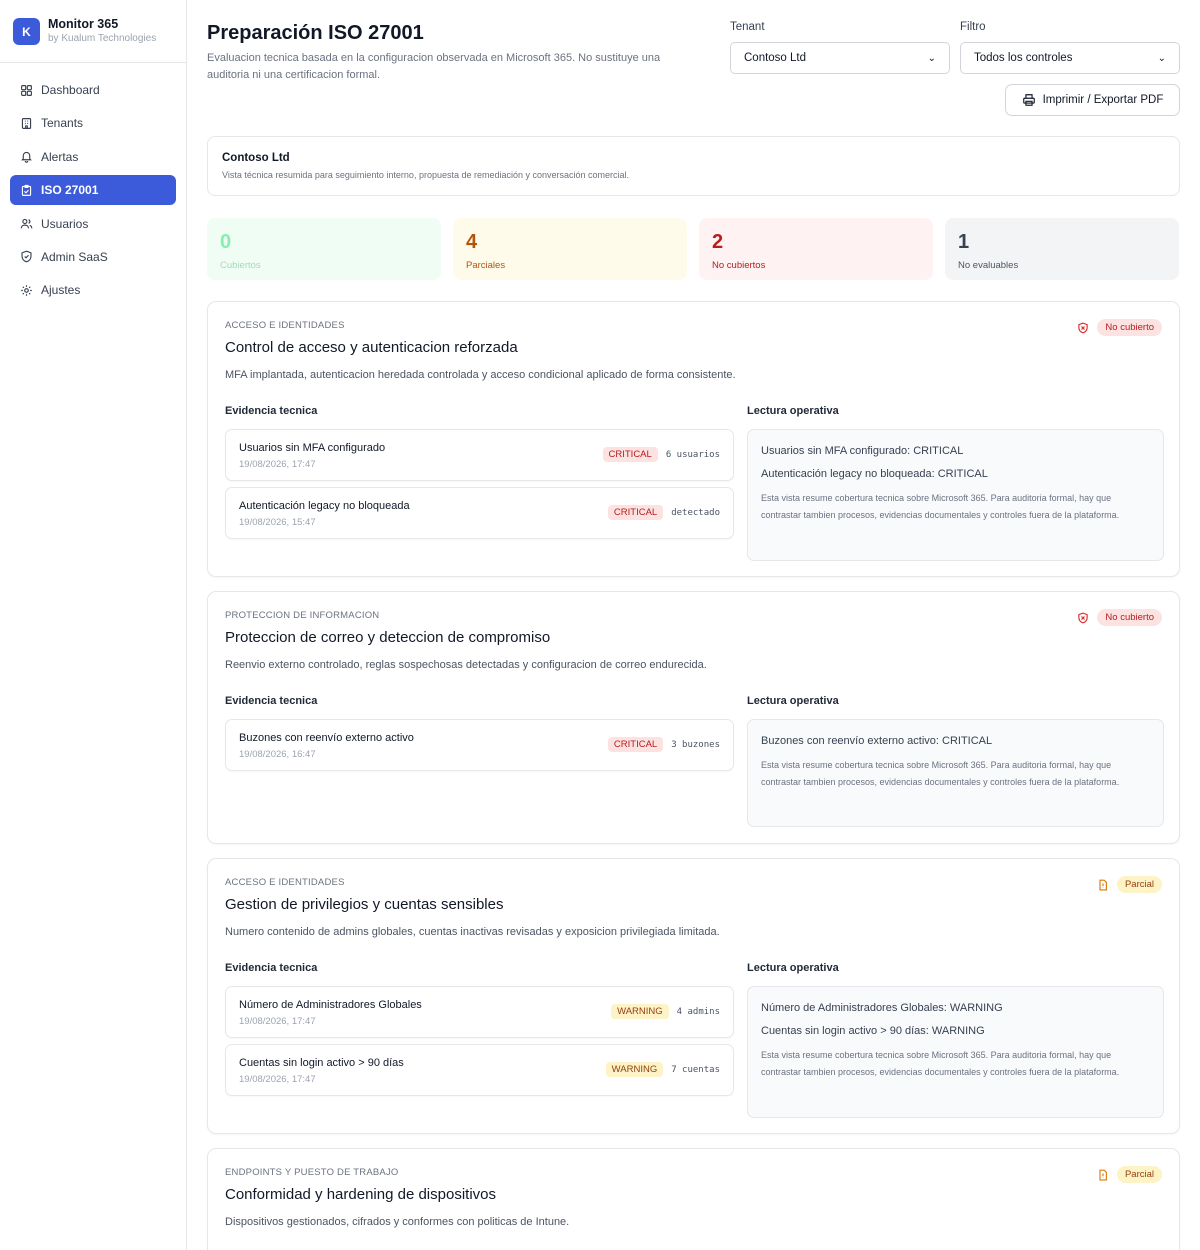 The image size is (1200, 1250). Describe the element at coordinates (1062, 249) in the screenshot. I see `stat-no-evaluables: 1 No evaluables` at that location.